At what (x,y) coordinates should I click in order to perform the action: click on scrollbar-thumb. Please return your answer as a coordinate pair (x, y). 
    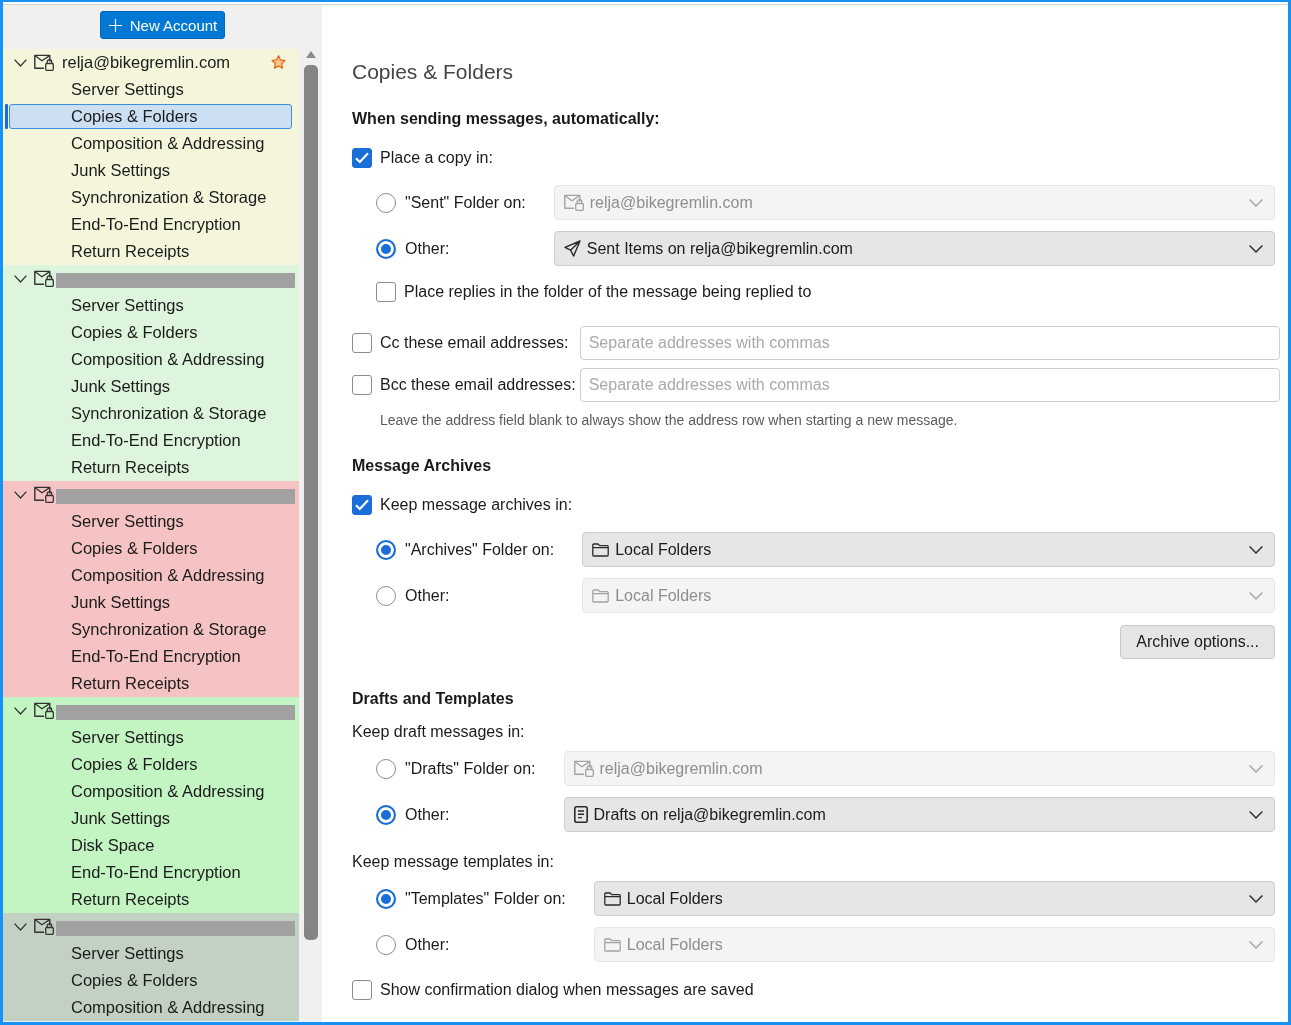
    Looking at the image, I should click on (310, 502).